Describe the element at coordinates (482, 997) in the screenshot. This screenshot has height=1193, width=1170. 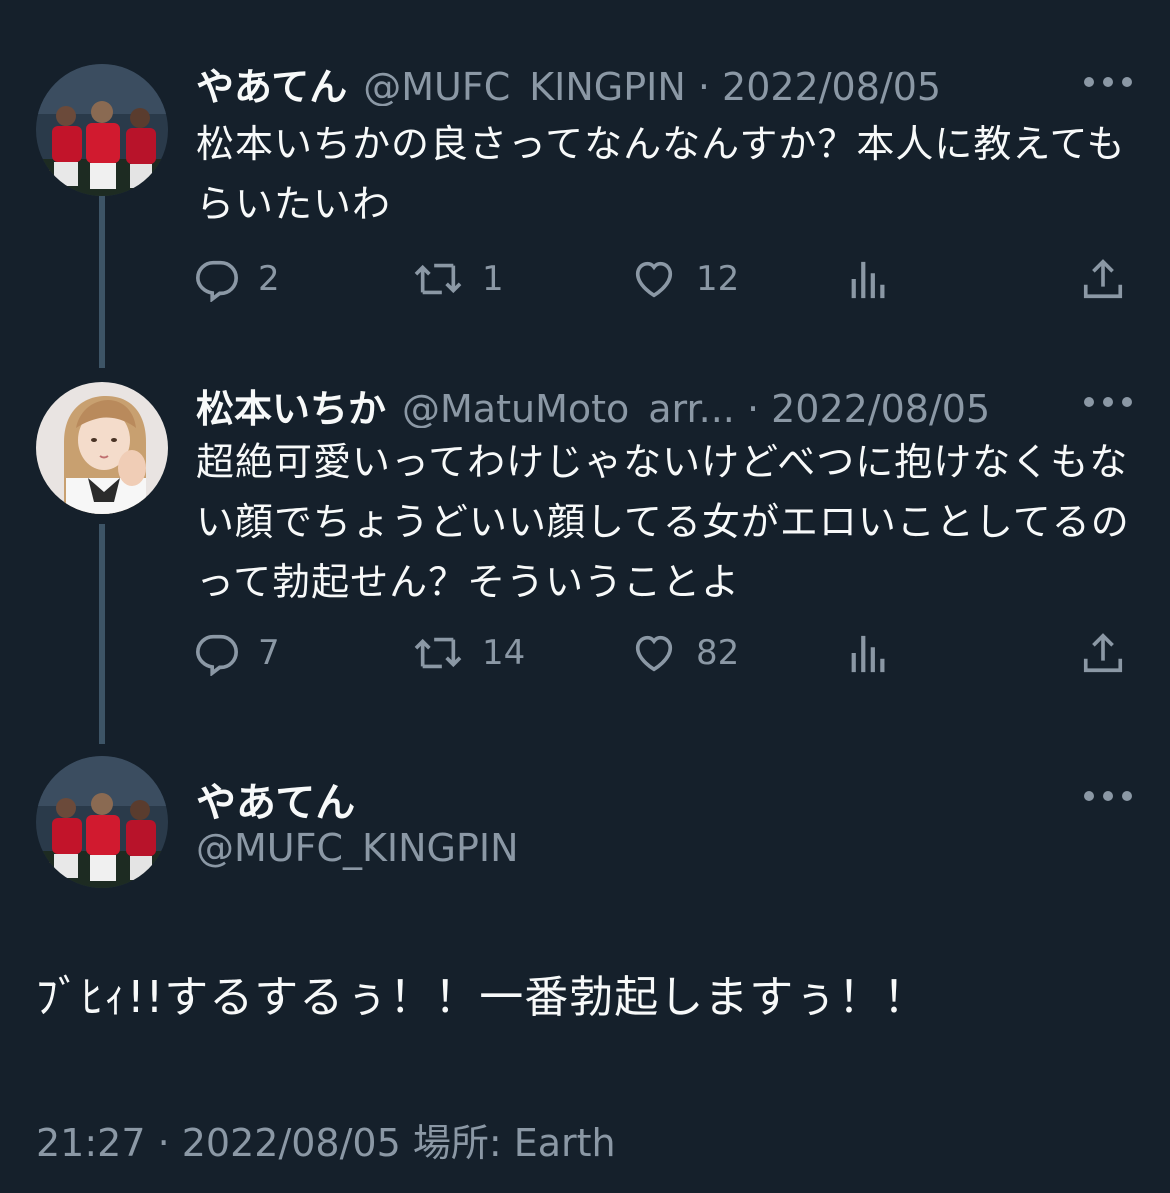
I see `tweet-text: ﾌﾞﾋｨ!!するするぅ！！一番勃起しますぅ！！` at that location.